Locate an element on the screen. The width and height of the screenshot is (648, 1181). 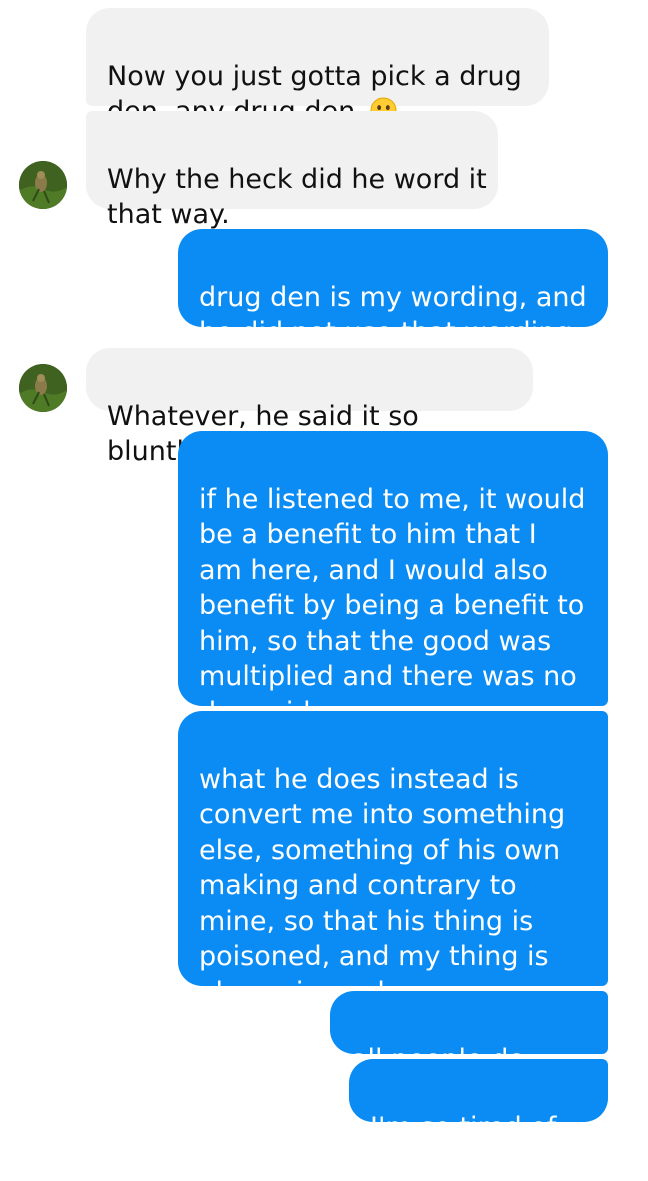
message-bubble-outgoing: I'm so tired of it. is located at coordinates (478, 1118).